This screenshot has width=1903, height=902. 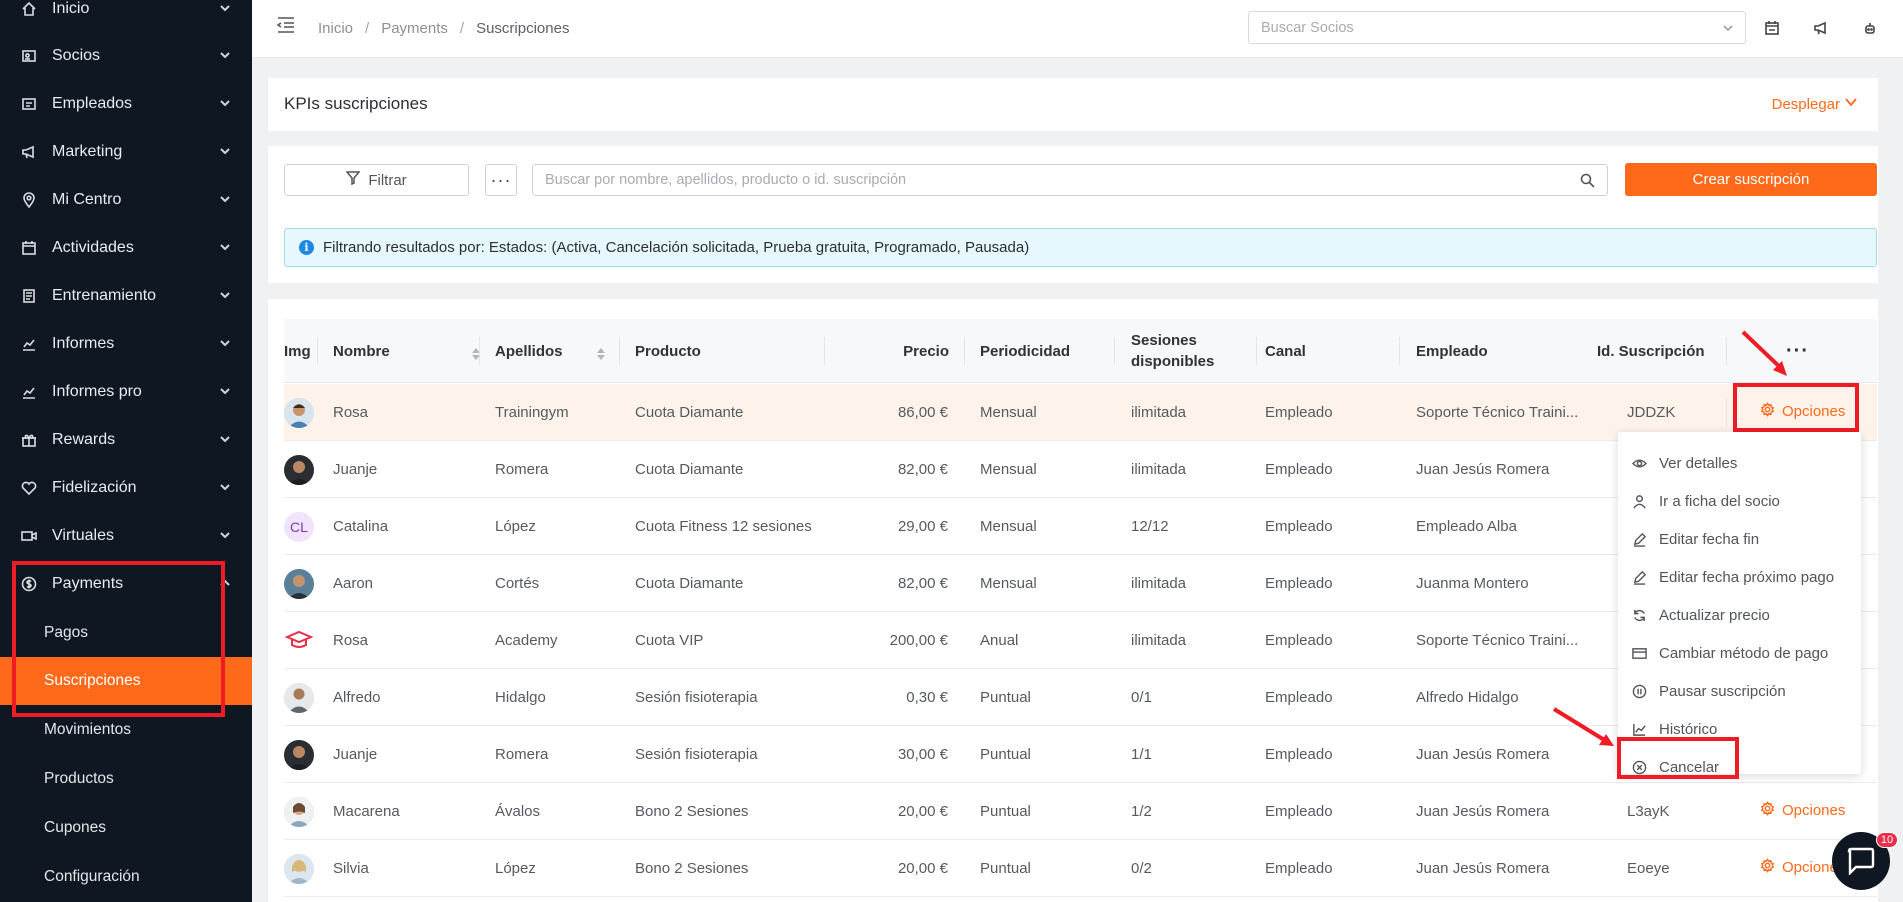 What do you see at coordinates (126, 536) in the screenshot?
I see `sidebar-item-virtuales: Virtuales` at bounding box center [126, 536].